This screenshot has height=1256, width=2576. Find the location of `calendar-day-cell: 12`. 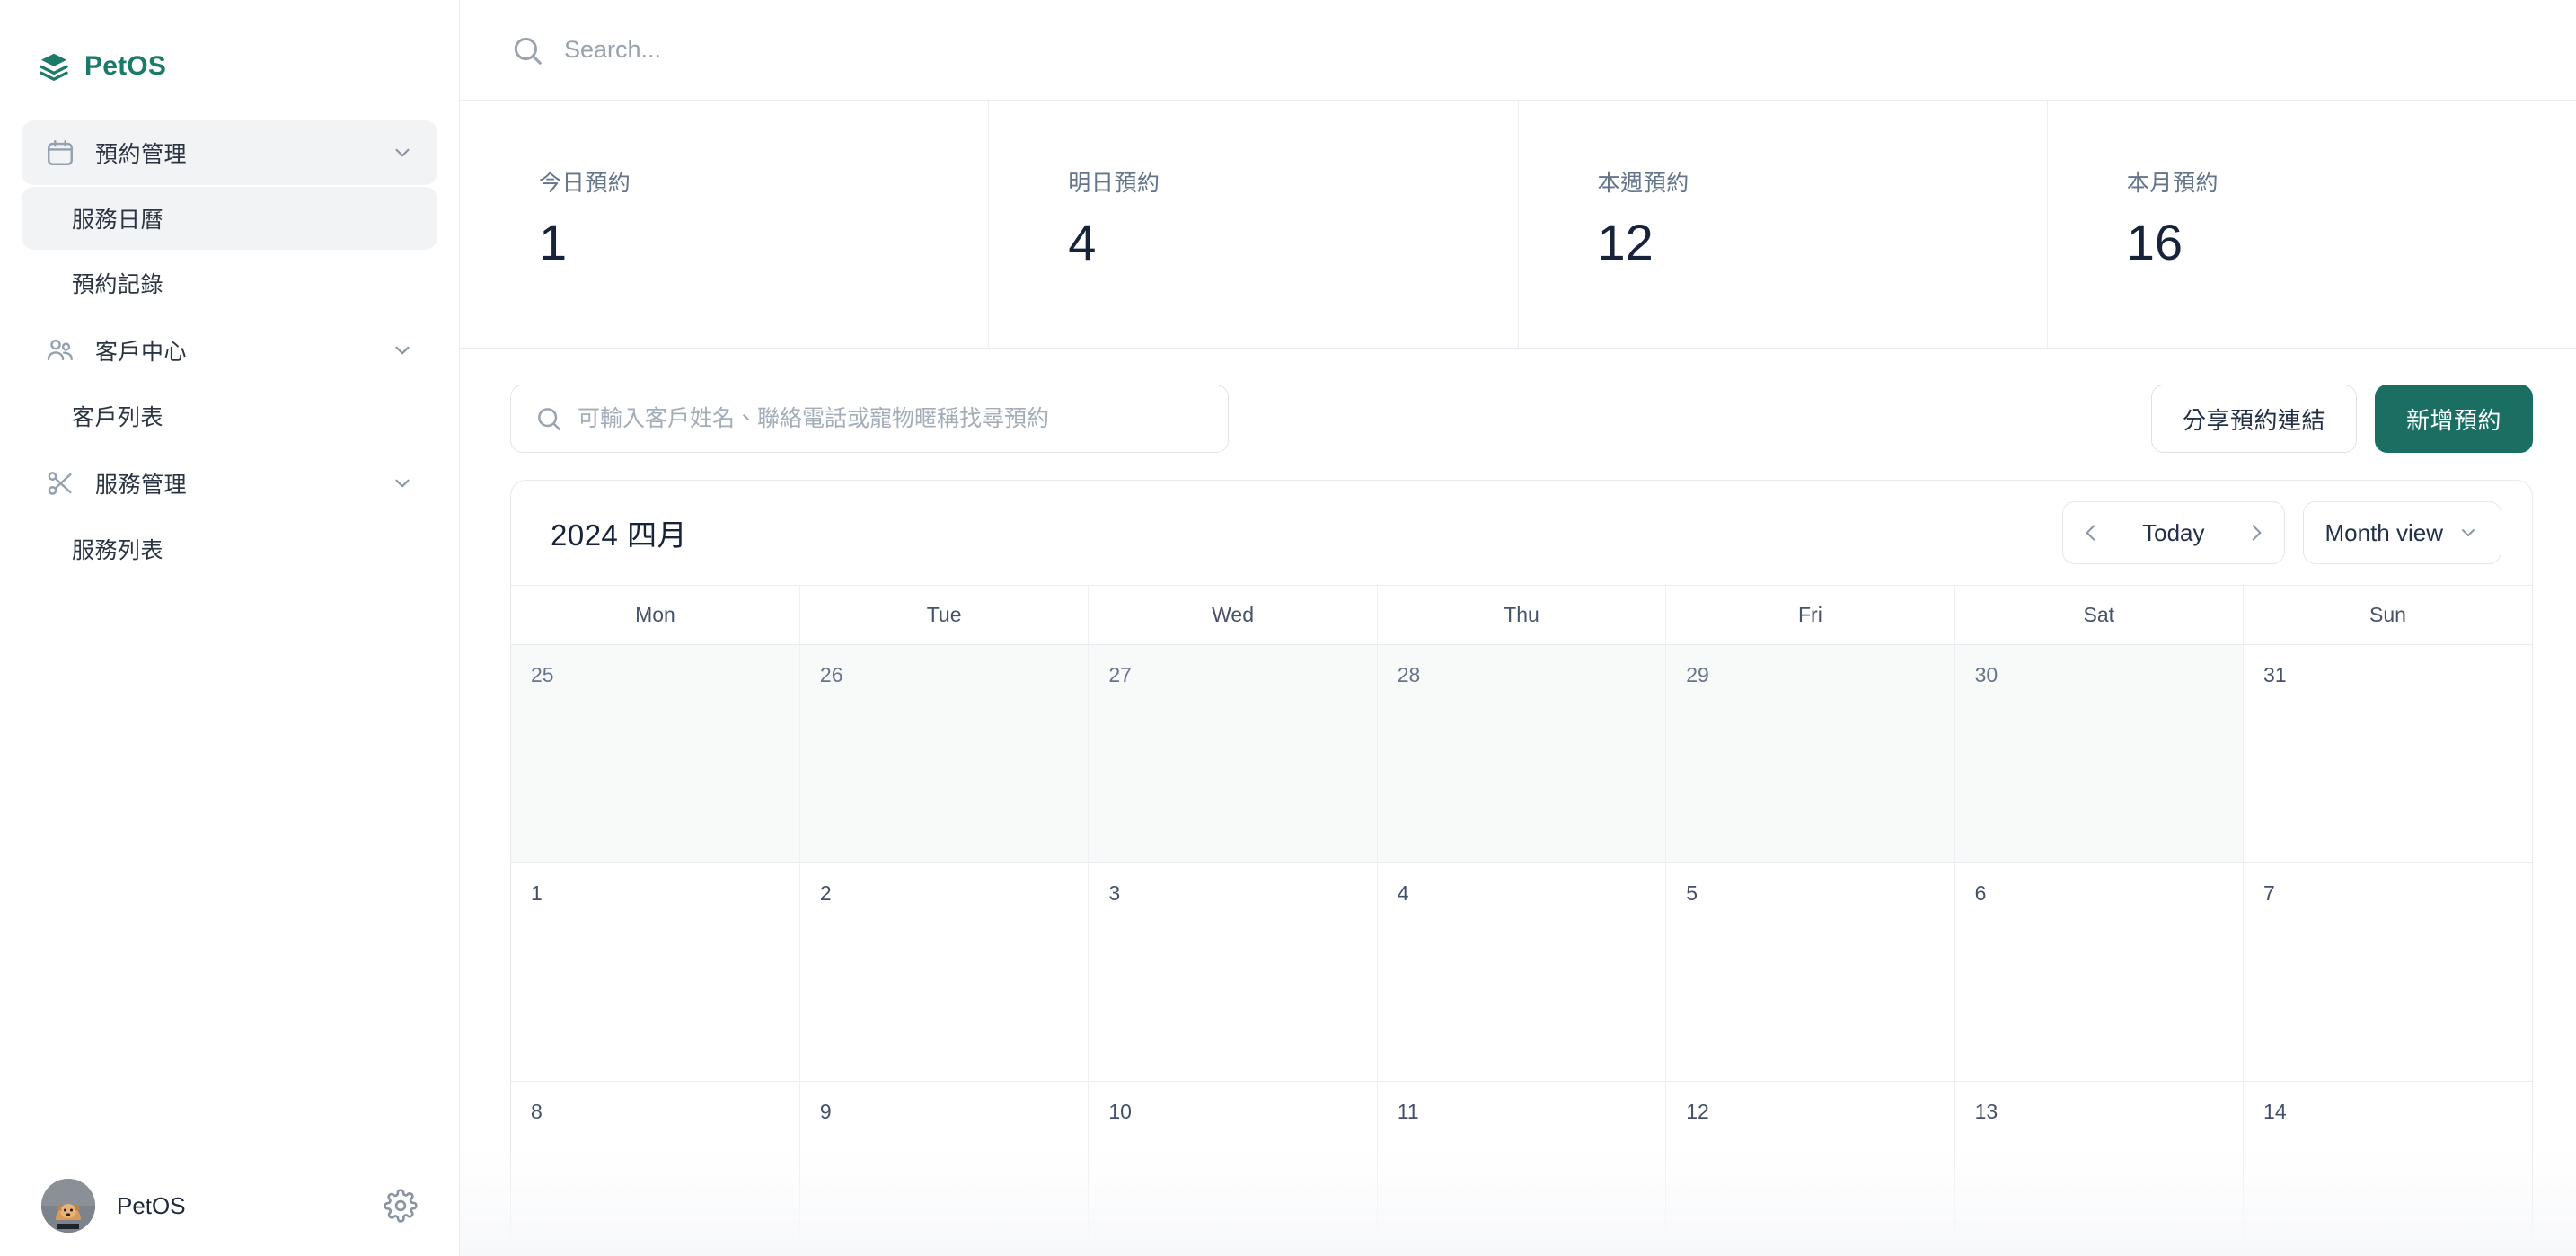

calendar-day-cell: 12 is located at coordinates (1810, 1168).